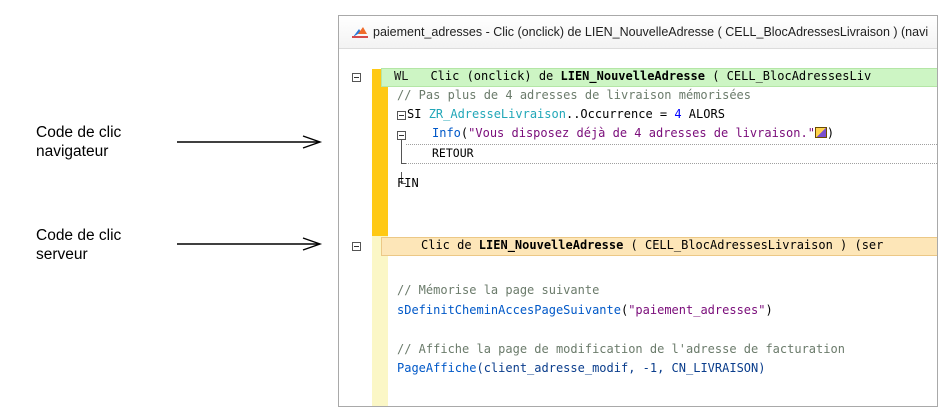  Describe the element at coordinates (408, 183) in the screenshot. I see `code-line-fin: FIN` at that location.